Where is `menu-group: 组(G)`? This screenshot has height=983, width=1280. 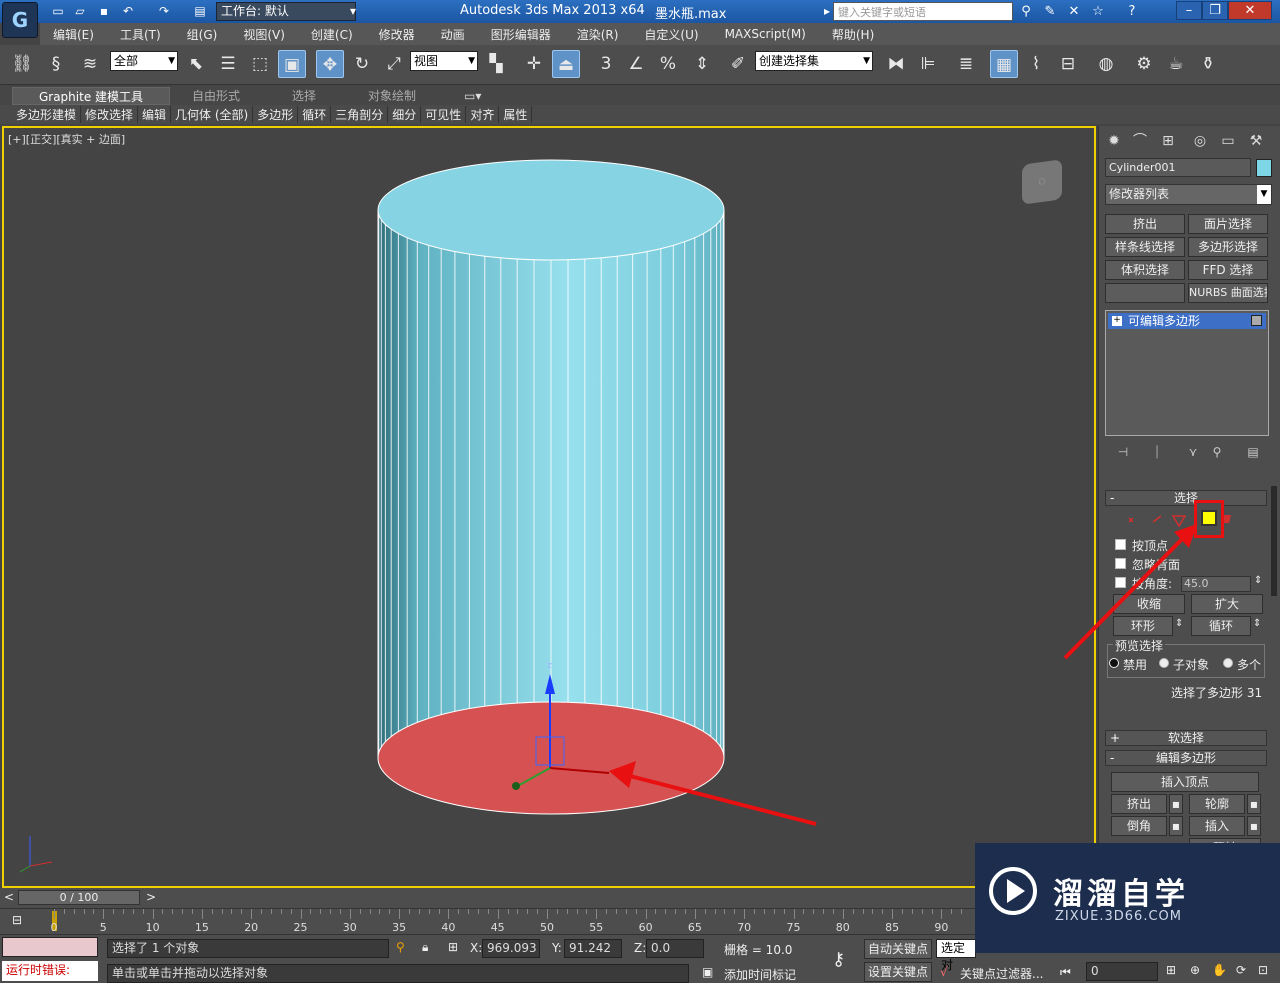 menu-group: 组(G) is located at coordinates (202, 34).